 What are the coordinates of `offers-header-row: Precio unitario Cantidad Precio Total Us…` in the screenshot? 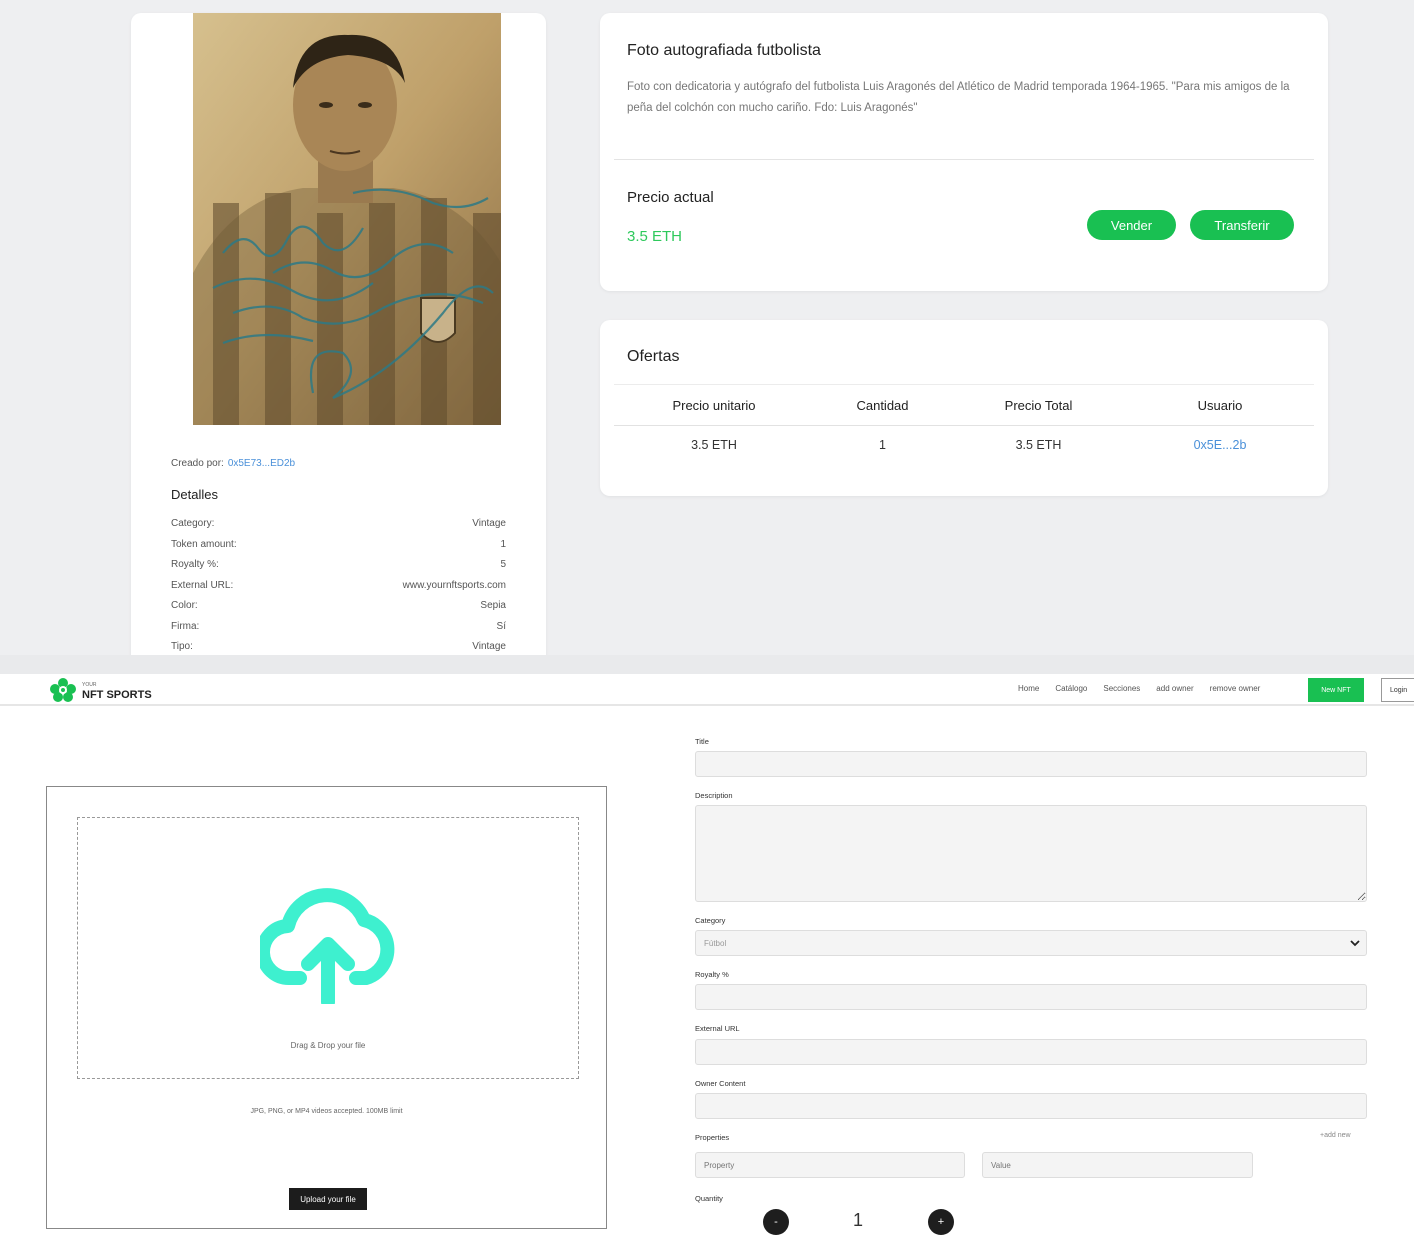 It's located at (964, 405).